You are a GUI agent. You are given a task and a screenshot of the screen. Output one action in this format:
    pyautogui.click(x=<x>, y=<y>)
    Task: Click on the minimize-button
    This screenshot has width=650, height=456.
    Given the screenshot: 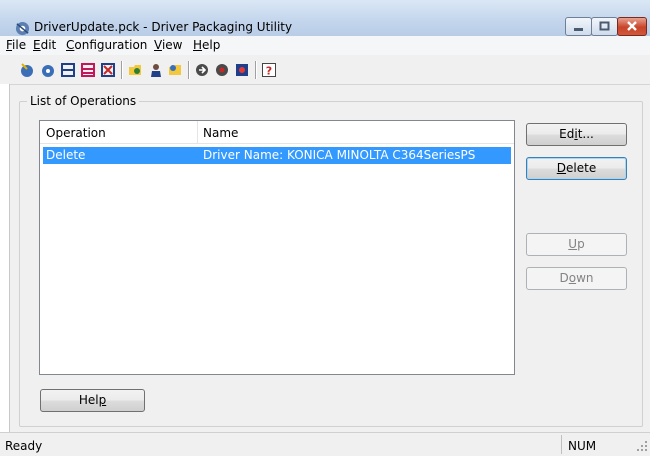 What is the action you would take?
    pyautogui.click(x=578, y=26)
    